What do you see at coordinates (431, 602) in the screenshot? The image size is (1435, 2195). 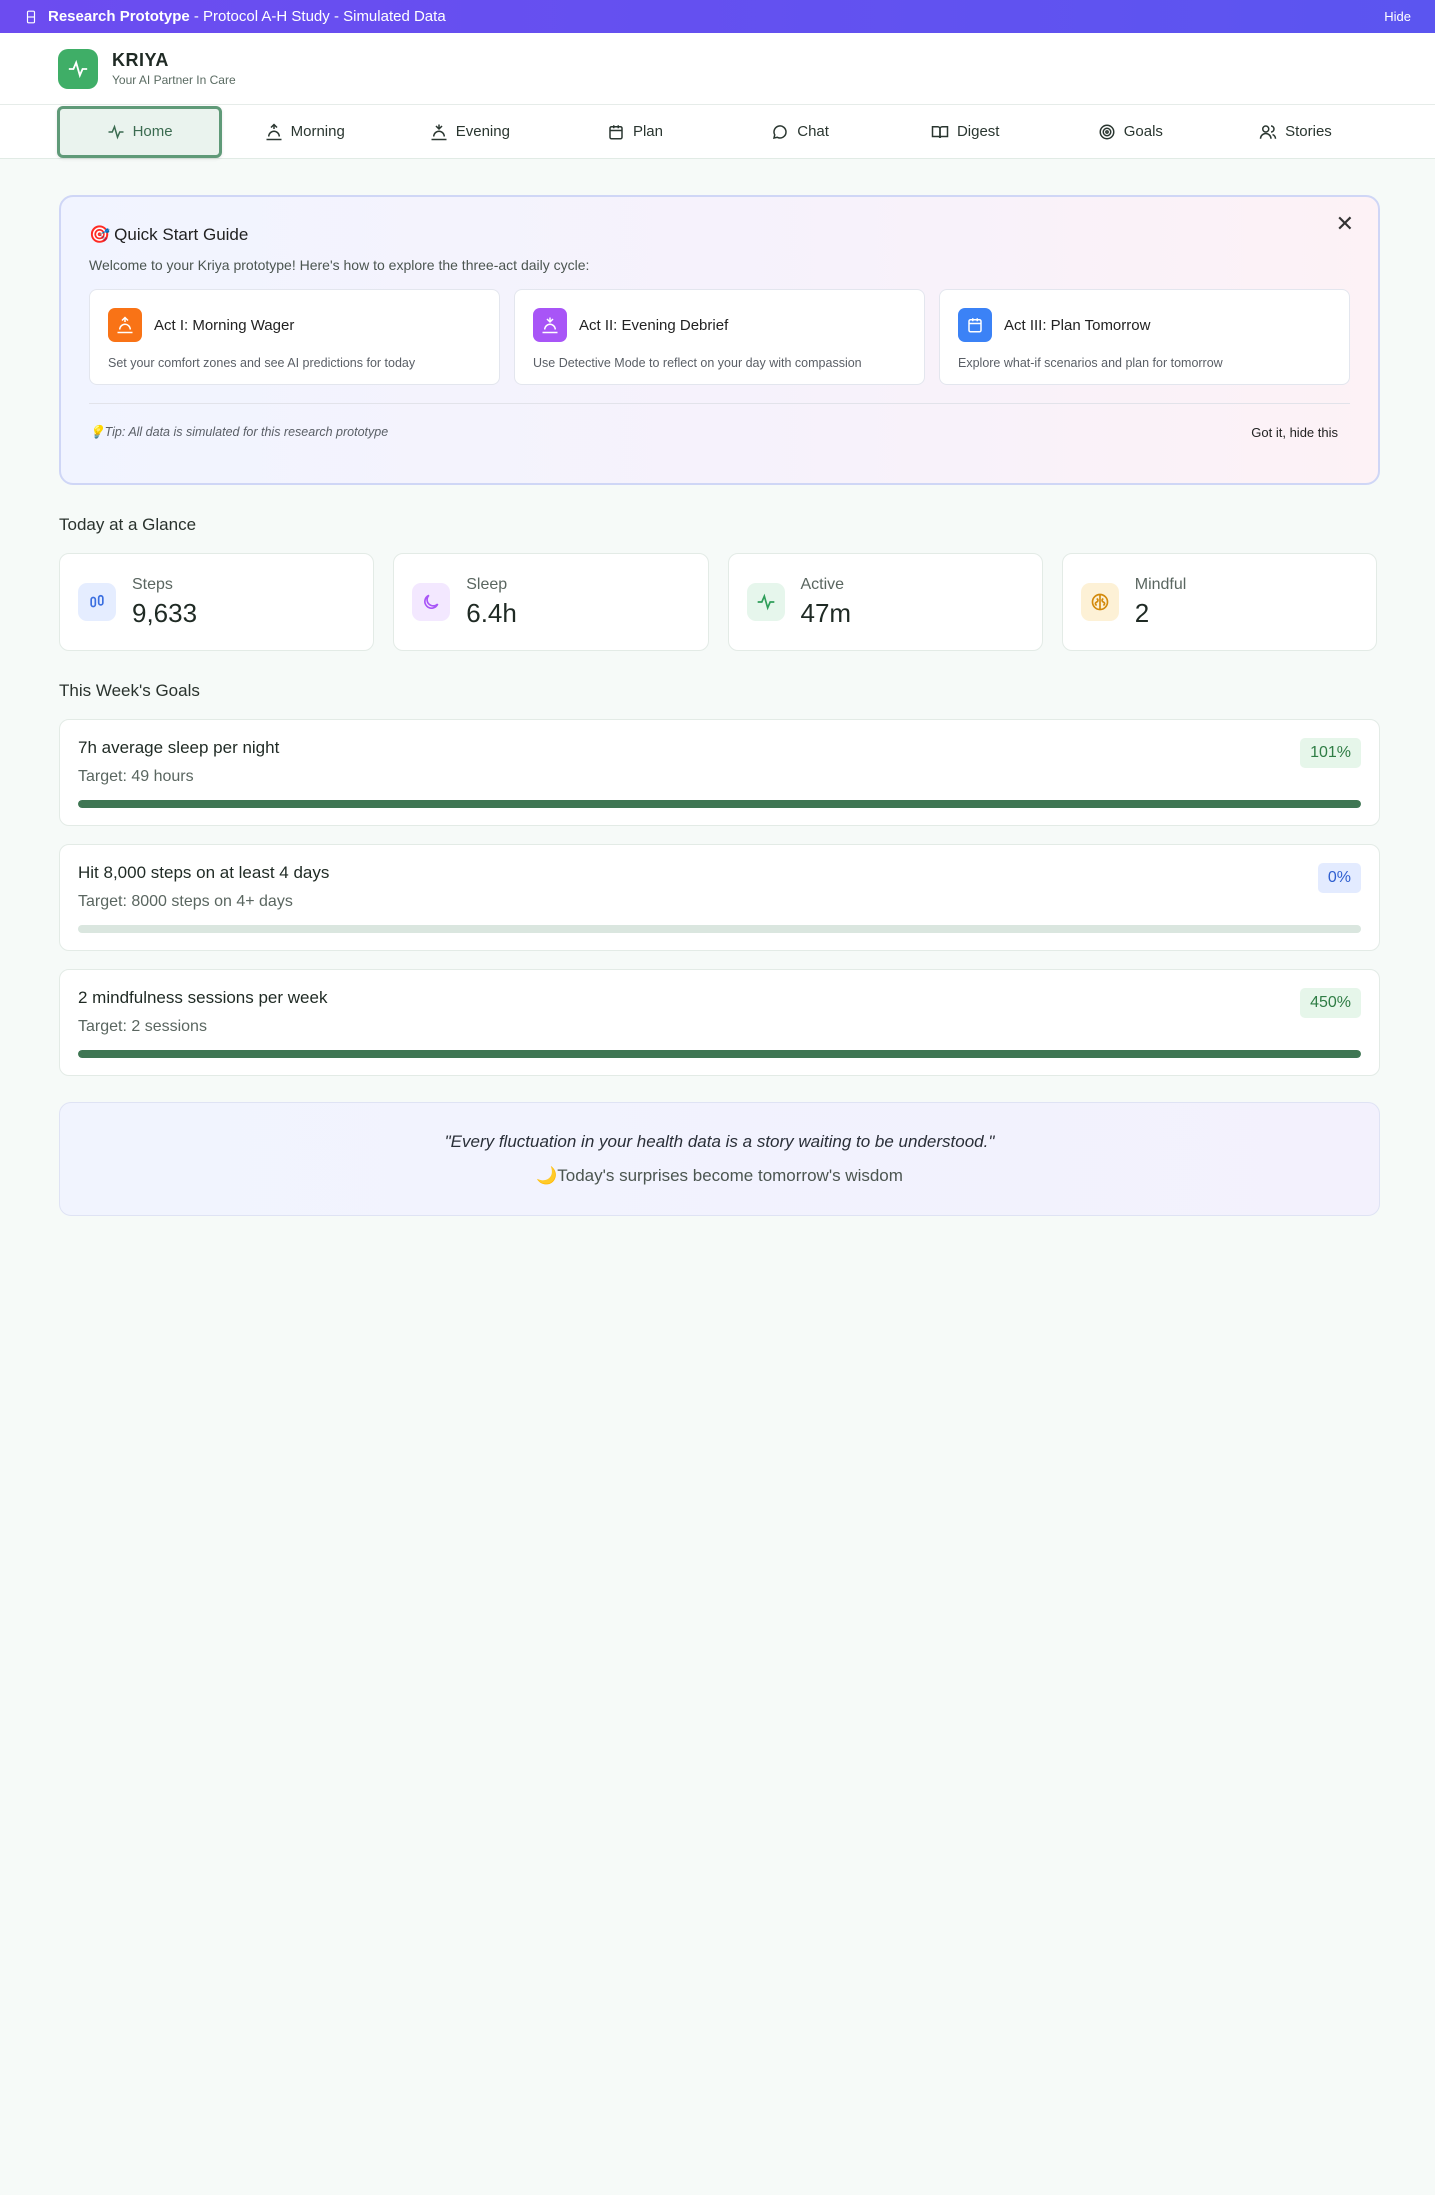 I see `moon-icon` at bounding box center [431, 602].